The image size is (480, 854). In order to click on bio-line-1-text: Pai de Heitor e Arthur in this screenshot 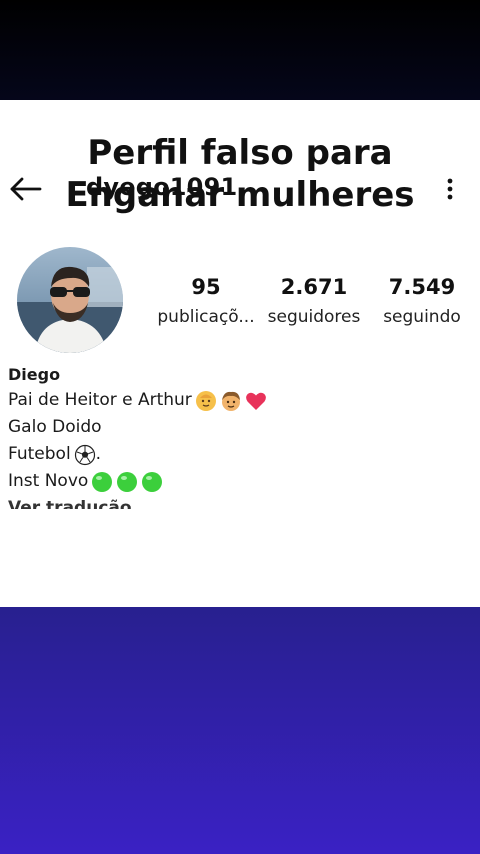, I will do `click(100, 400)`.